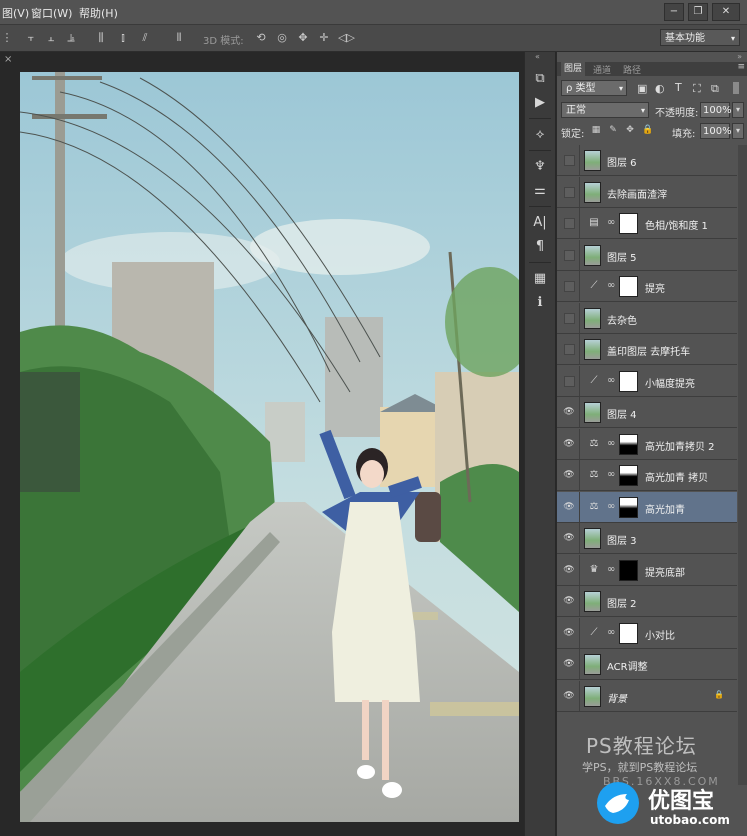 The width and height of the screenshot is (747, 836). I want to click on brush-presets-icon: ⟡, so click(540, 135).